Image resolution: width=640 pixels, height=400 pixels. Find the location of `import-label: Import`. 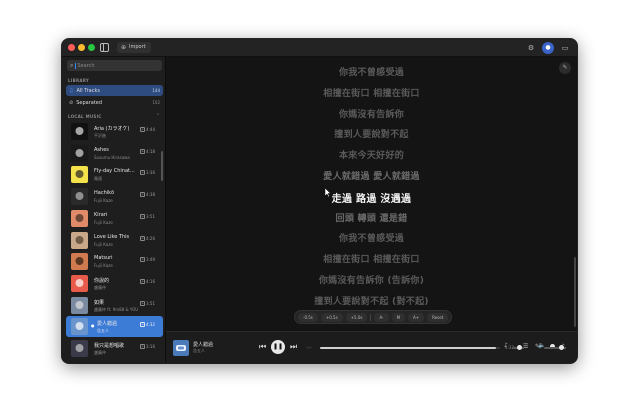

import-label: Import is located at coordinates (137, 47).